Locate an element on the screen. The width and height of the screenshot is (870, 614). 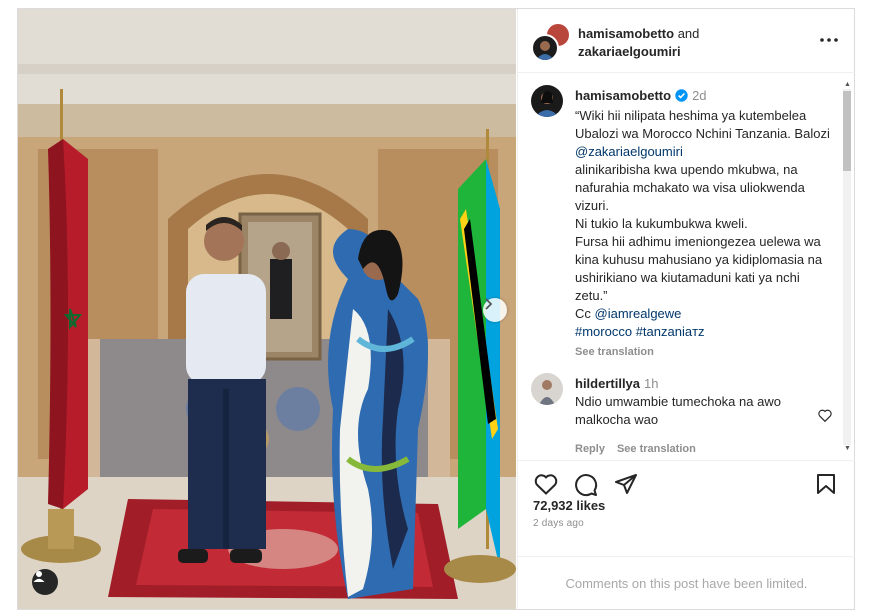
caption-see-translation: See translation is located at coordinates (703, 352).